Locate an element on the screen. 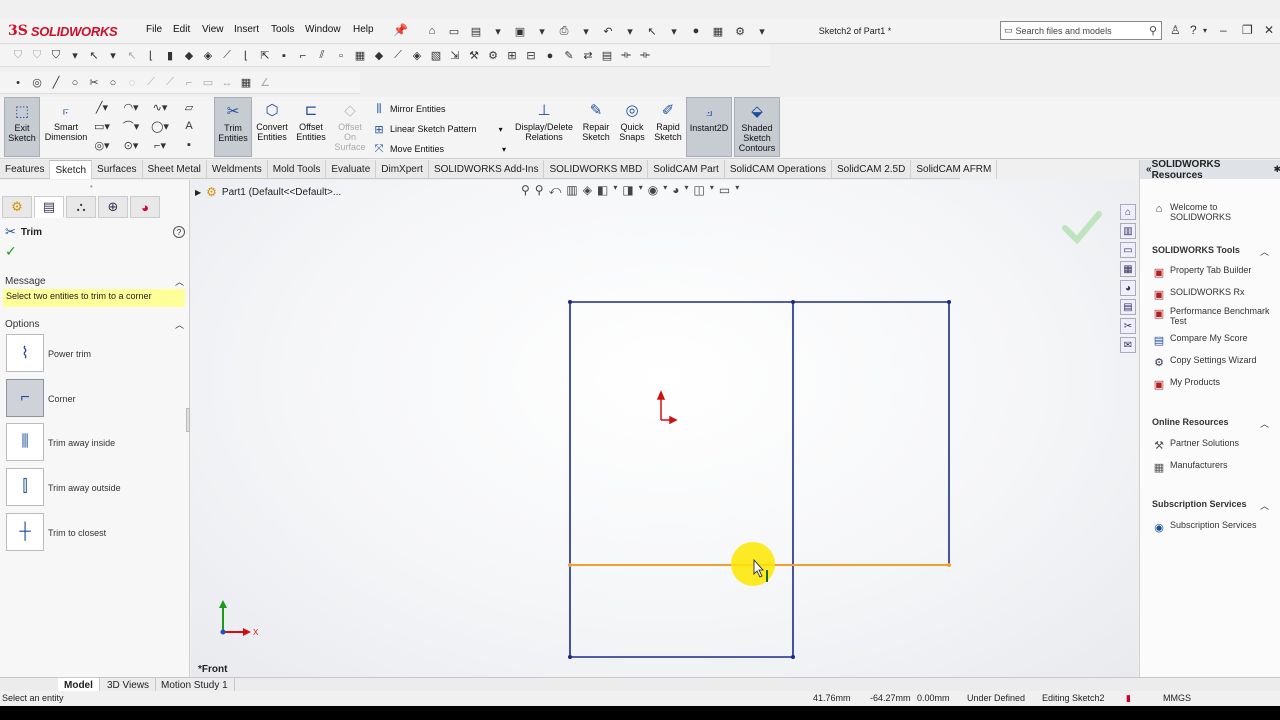  tool-compare-my-score: ▤ Compare My Score is located at coordinates (1200, 340).